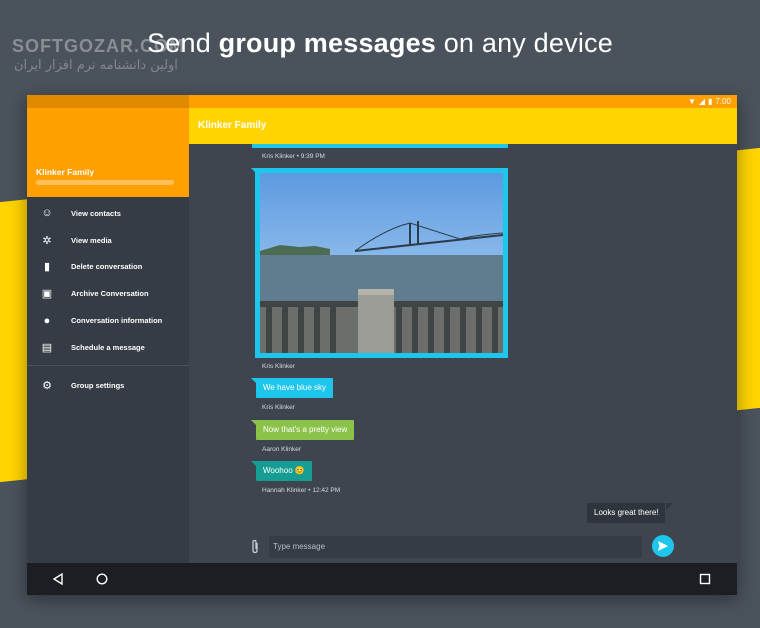 This screenshot has height=628, width=760. What do you see at coordinates (47, 213) in the screenshot?
I see `face-icon: ☺` at bounding box center [47, 213].